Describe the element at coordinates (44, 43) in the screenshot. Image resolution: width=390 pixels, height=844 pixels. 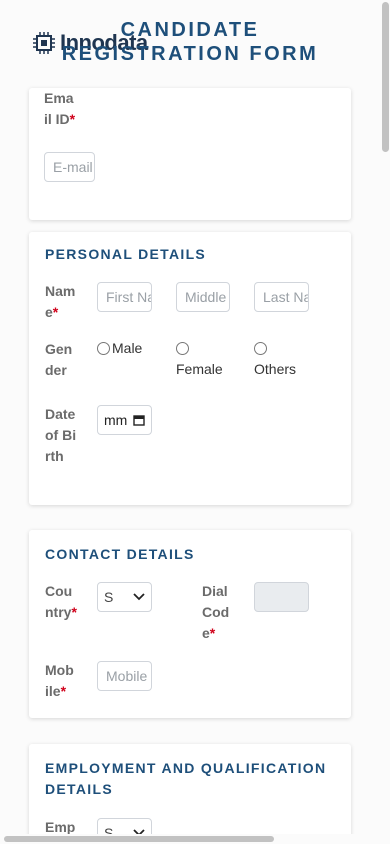
I see `chip-logo-icon` at that location.